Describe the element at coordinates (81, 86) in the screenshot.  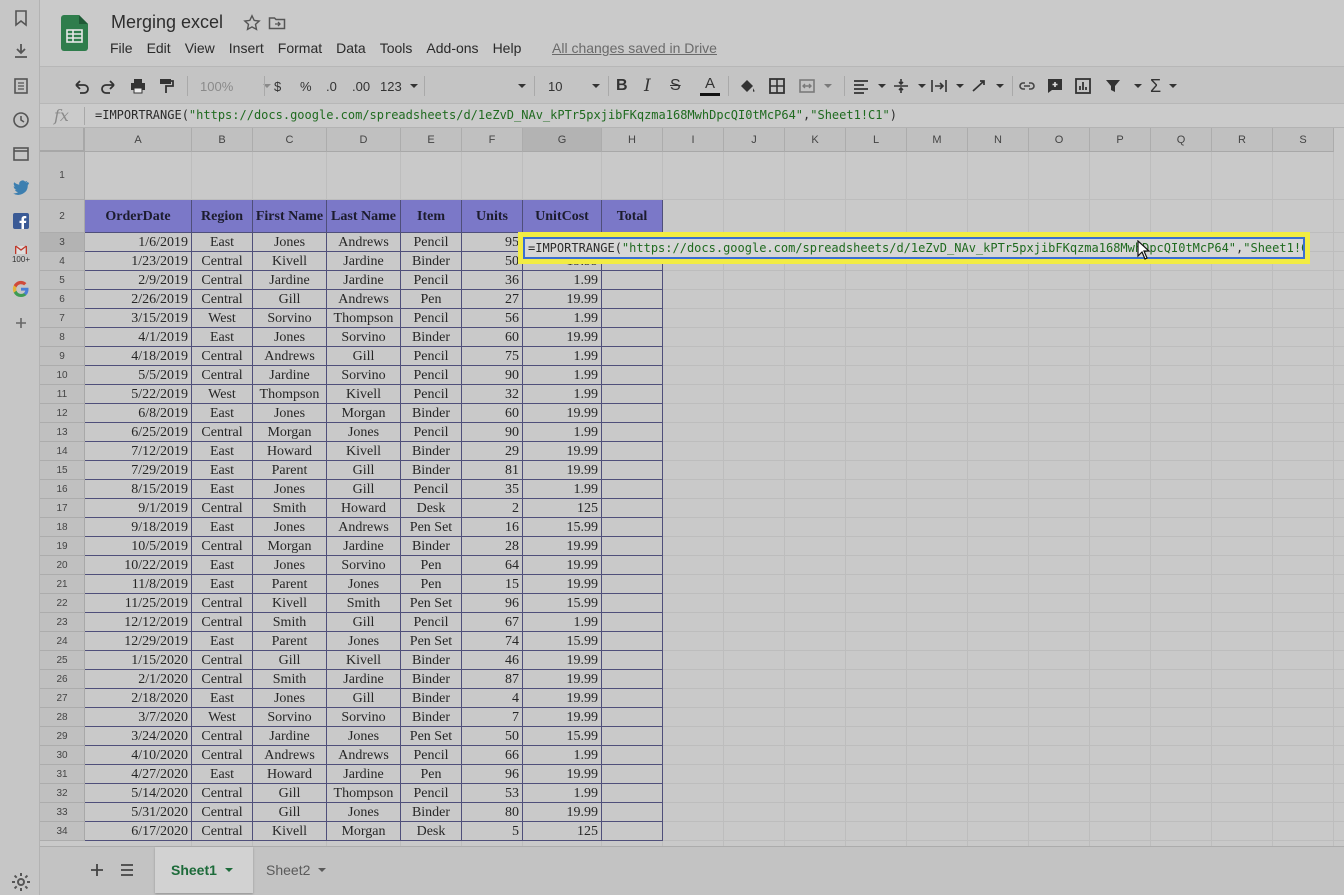
I see `undo-icon` at that location.